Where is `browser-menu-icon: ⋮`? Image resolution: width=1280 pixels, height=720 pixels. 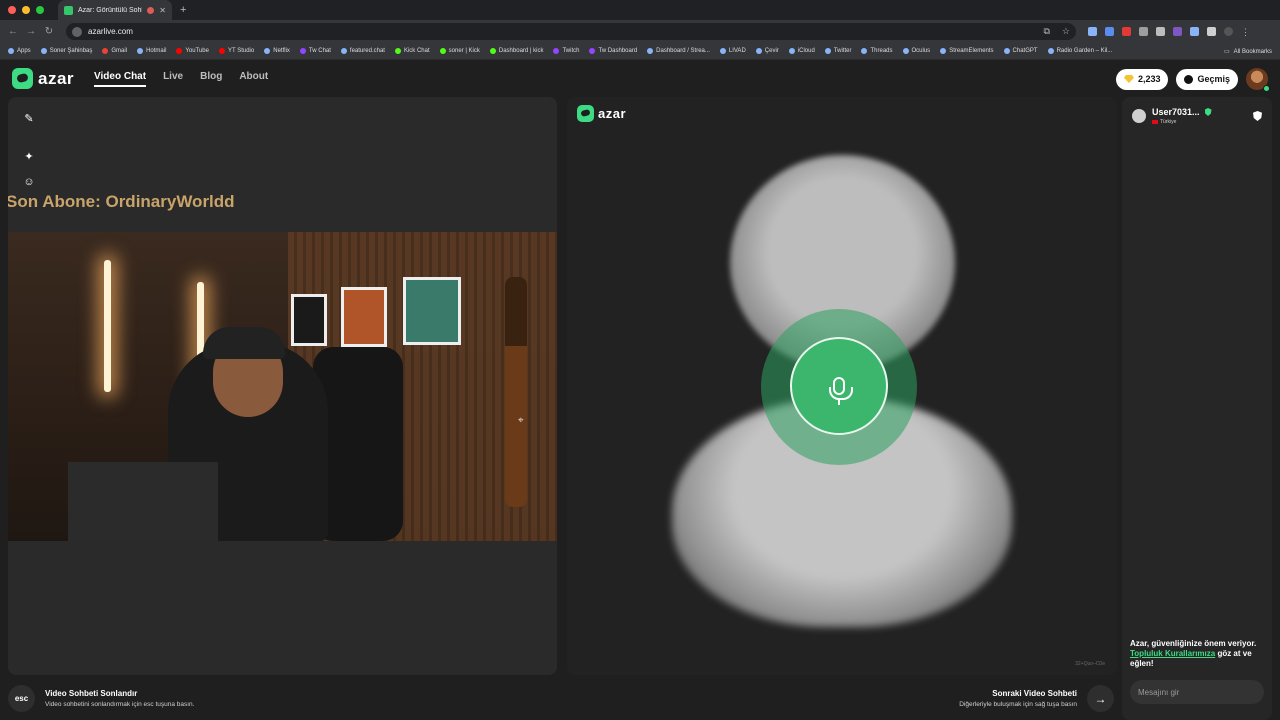
browser-menu-icon: ⋮ is located at coordinates (1245, 32).